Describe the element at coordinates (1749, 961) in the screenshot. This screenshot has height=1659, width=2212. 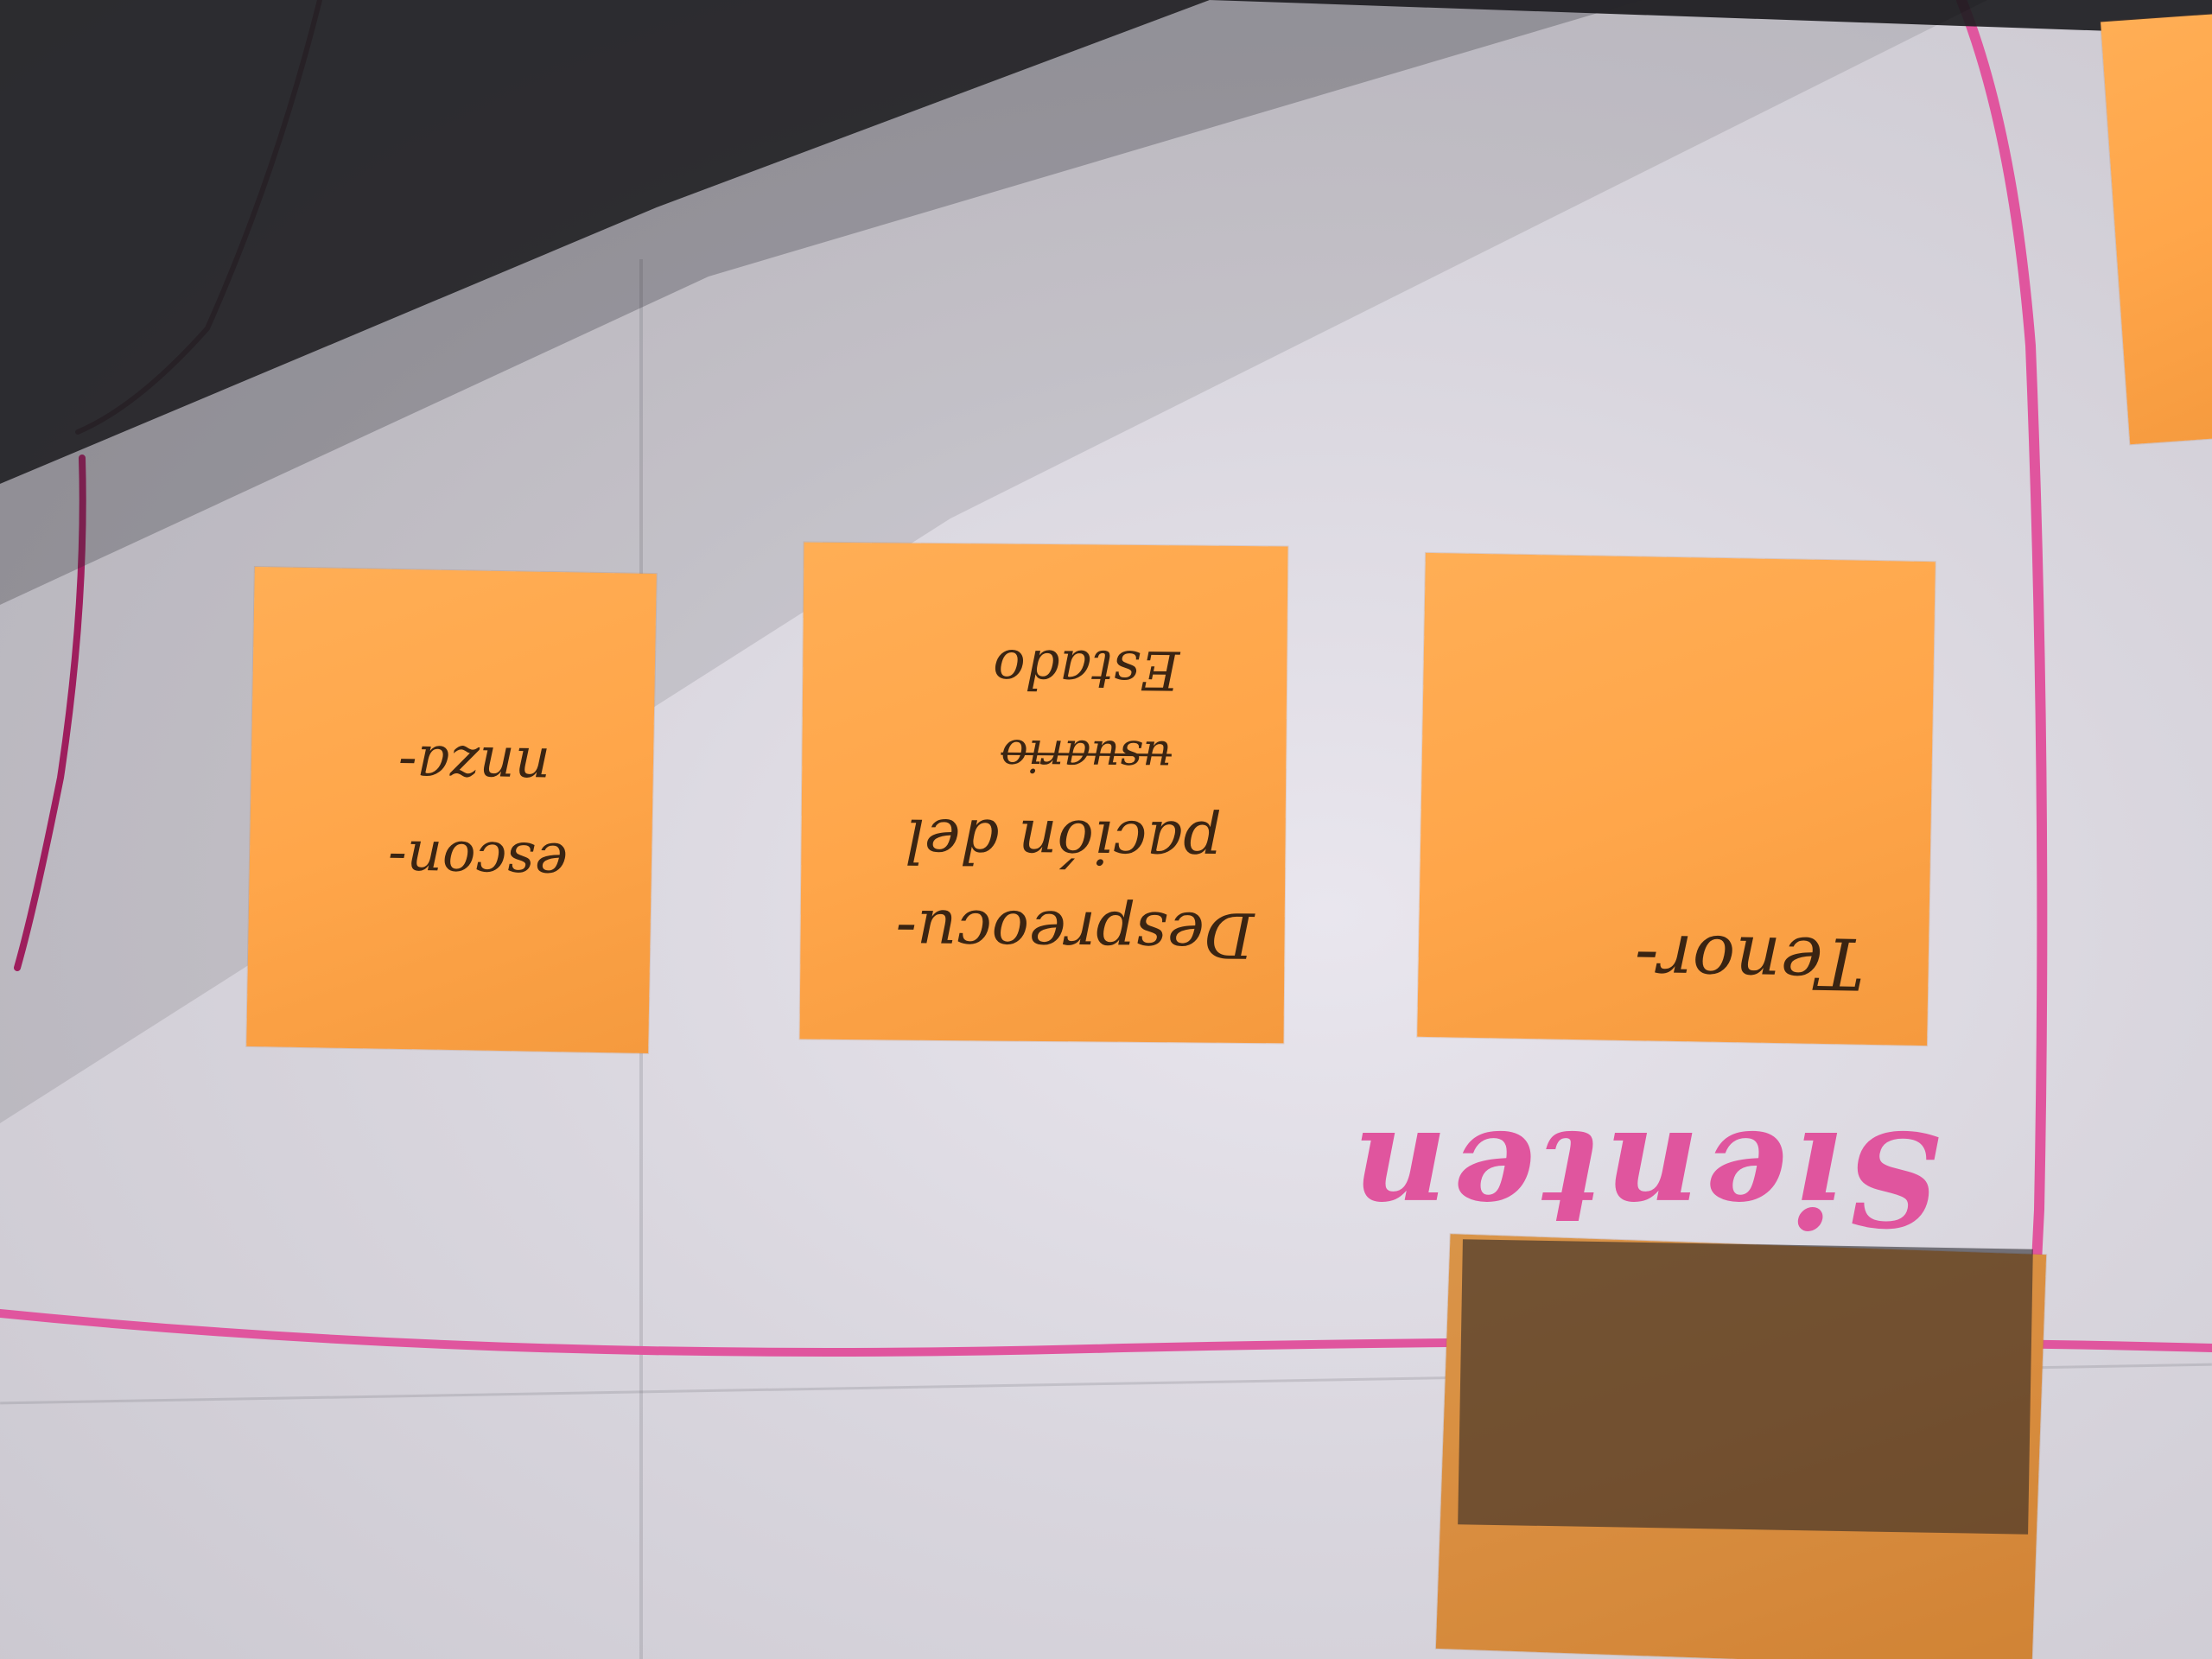
I see `note-right-line-1: Tenor-` at that location.